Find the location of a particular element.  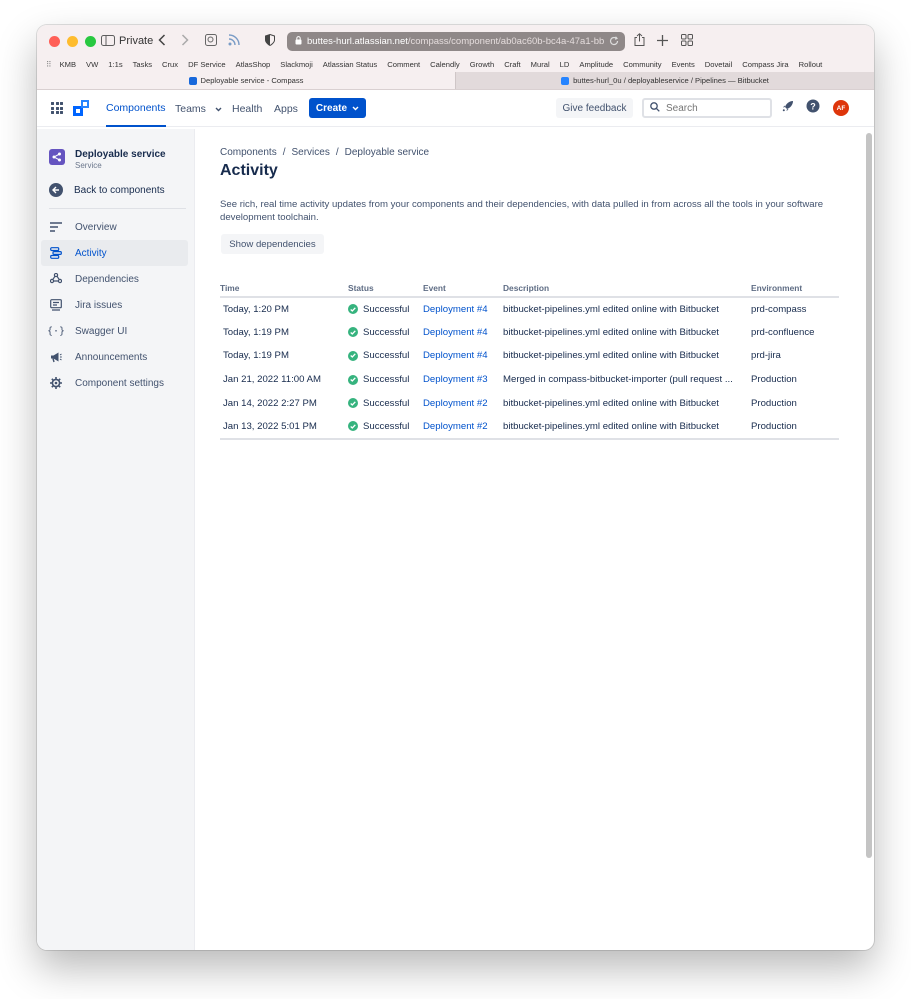

sidebar-toggle: Private is located at coordinates (127, 41).